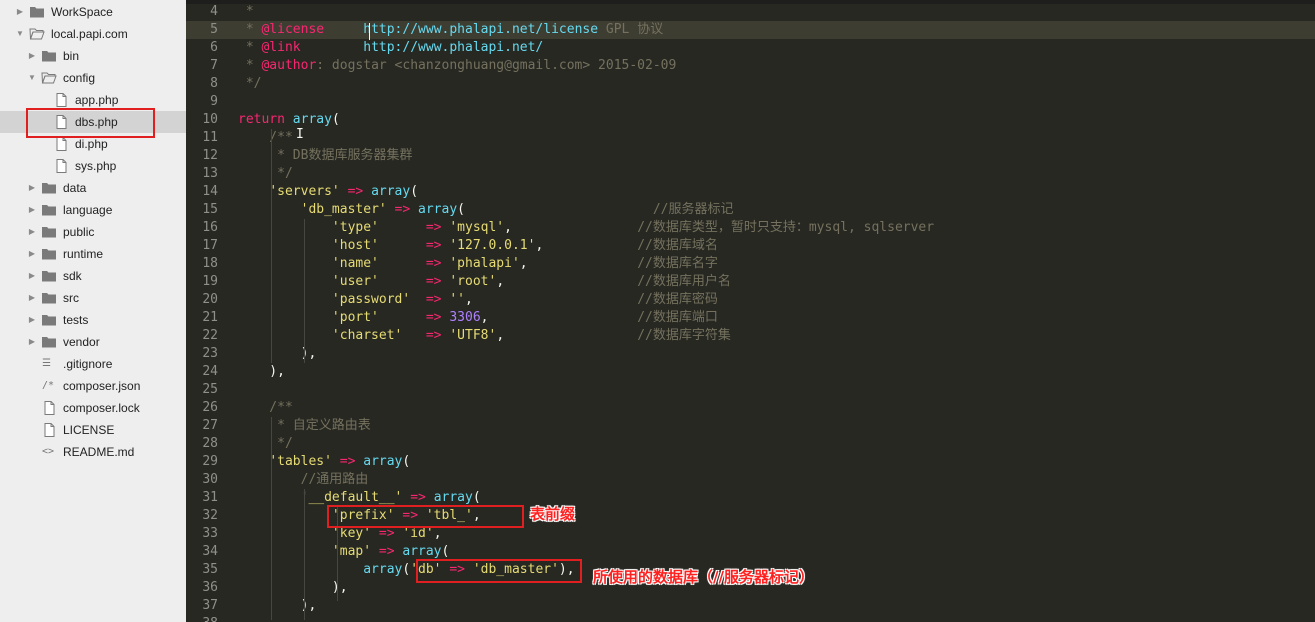  What do you see at coordinates (750, 138) in the screenshot?
I see `code-line: 11 /**` at bounding box center [750, 138].